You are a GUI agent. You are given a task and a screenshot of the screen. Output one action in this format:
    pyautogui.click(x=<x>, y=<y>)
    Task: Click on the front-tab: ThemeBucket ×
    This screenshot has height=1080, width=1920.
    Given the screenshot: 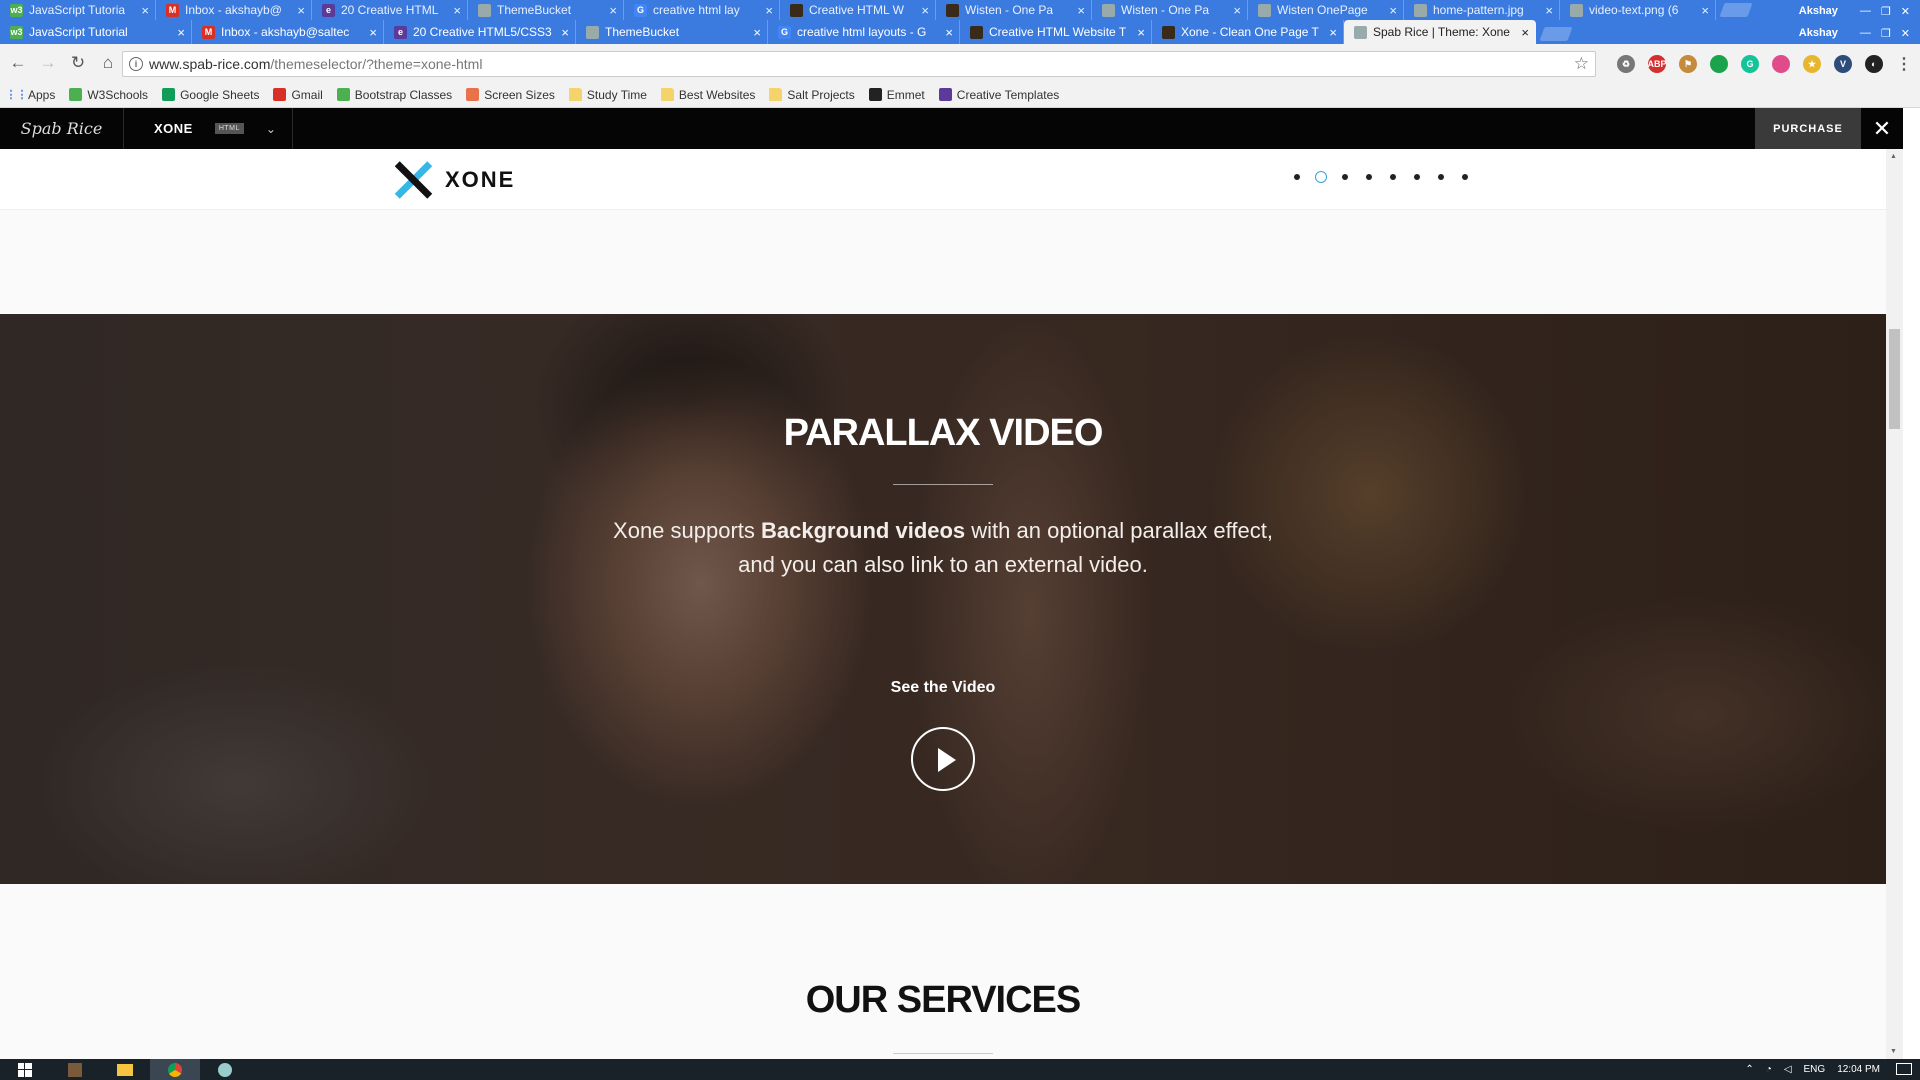 What is the action you would take?
    pyautogui.click(x=672, y=32)
    